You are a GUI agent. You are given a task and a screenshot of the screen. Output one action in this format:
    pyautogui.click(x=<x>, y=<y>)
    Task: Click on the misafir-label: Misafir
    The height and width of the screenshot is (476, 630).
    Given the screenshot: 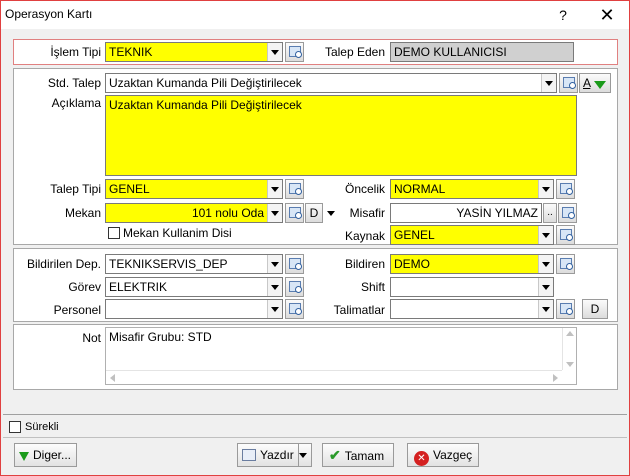 What is the action you would take?
    pyautogui.click(x=367, y=213)
    